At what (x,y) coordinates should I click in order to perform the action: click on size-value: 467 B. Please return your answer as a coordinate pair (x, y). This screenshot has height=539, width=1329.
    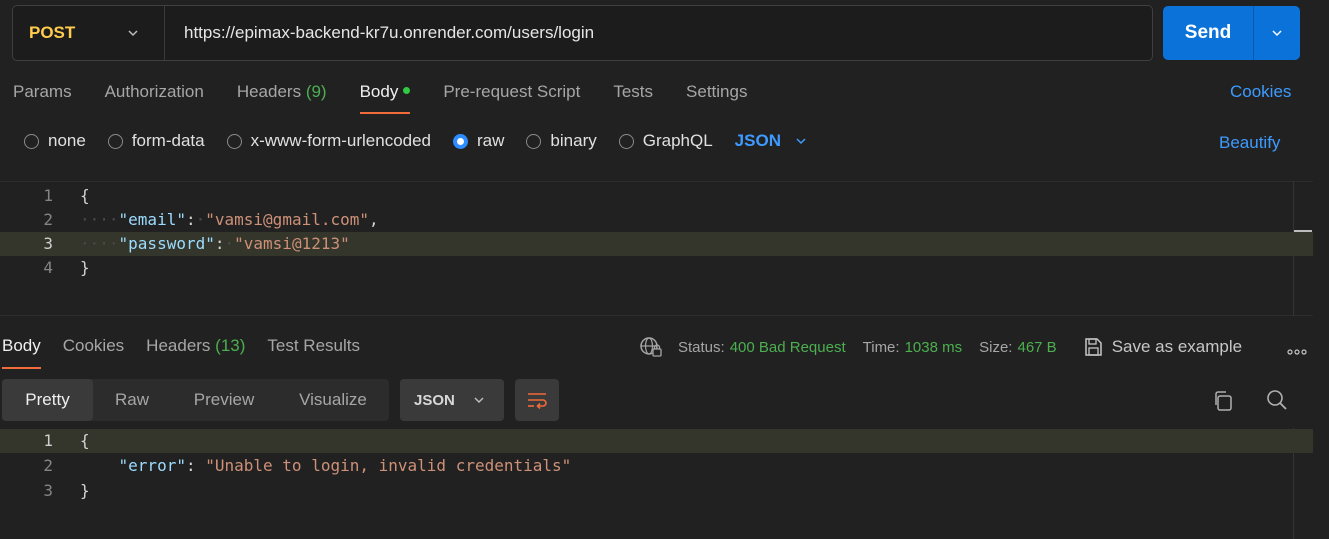
    Looking at the image, I should click on (1036, 347).